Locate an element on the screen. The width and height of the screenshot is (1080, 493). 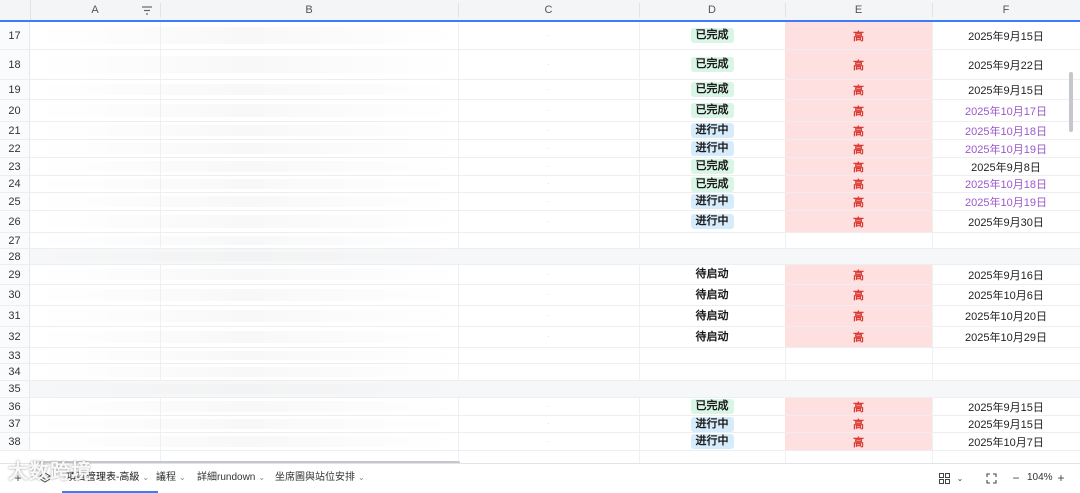
row-number: 20 is located at coordinates (15, 110).